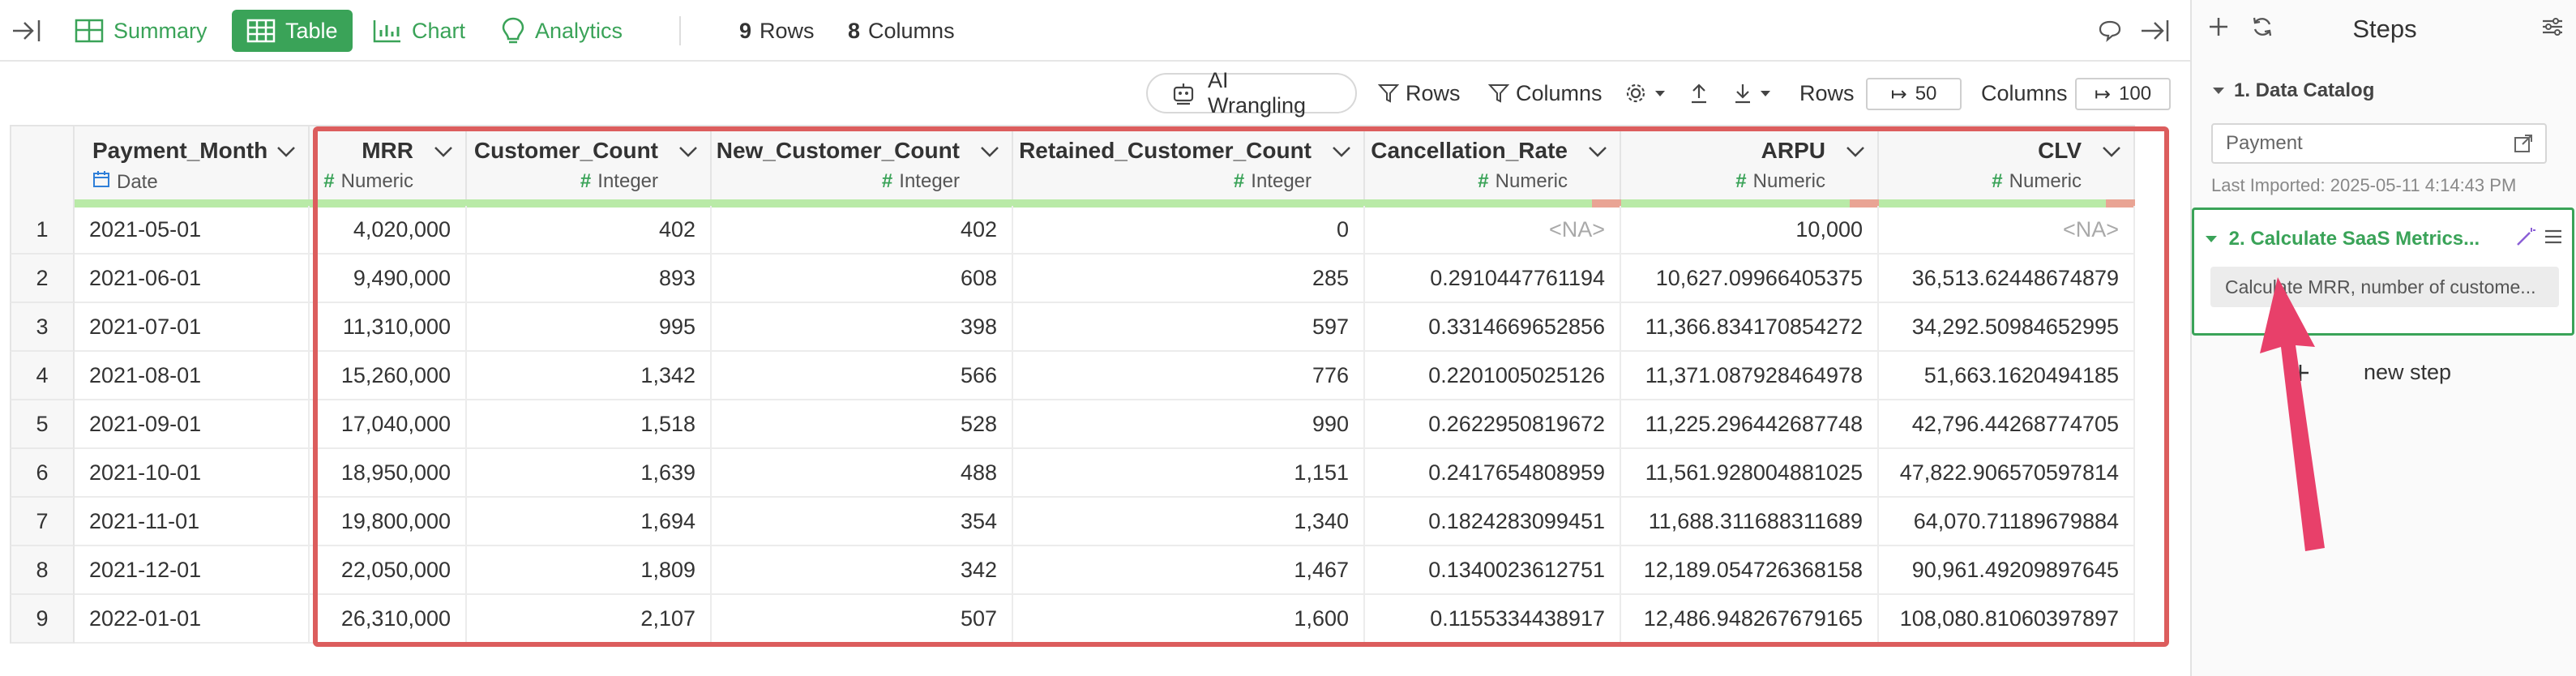 The width and height of the screenshot is (2576, 676). Describe the element at coordinates (1750, 376) in the screenshot. I see `table-cell: 11,371.087928464978` at that location.